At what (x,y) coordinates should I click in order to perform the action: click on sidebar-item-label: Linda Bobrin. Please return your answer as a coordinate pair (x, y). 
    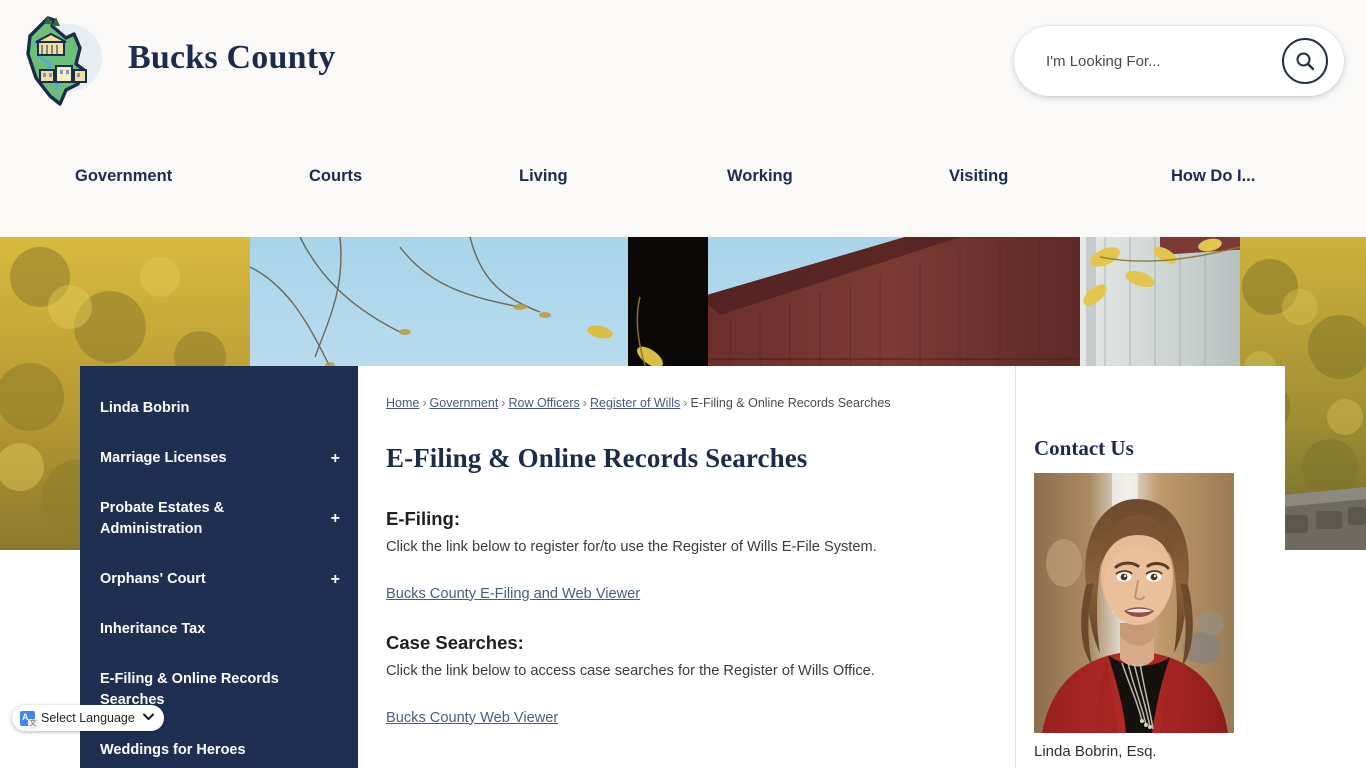
    Looking at the image, I should click on (145, 408).